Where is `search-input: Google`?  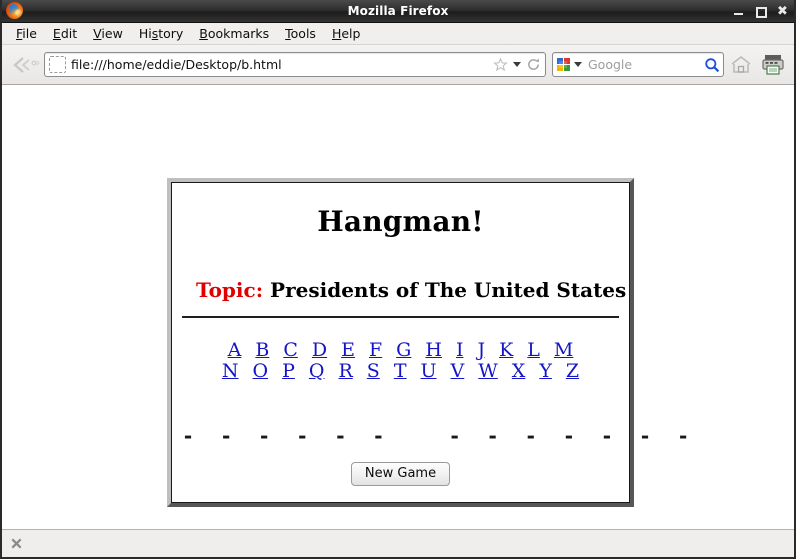 search-input: Google is located at coordinates (644, 64).